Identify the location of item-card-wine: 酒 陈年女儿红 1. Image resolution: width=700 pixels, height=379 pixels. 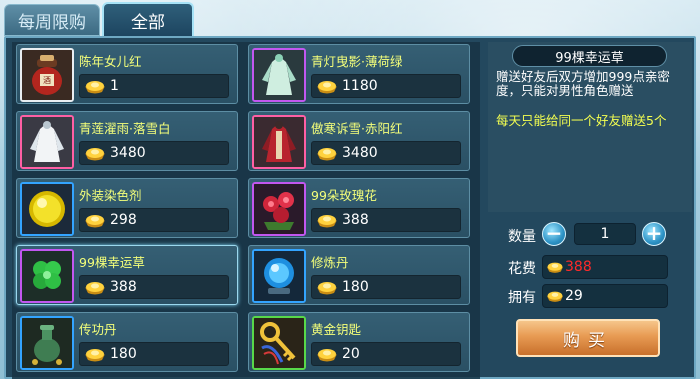
(127, 74).